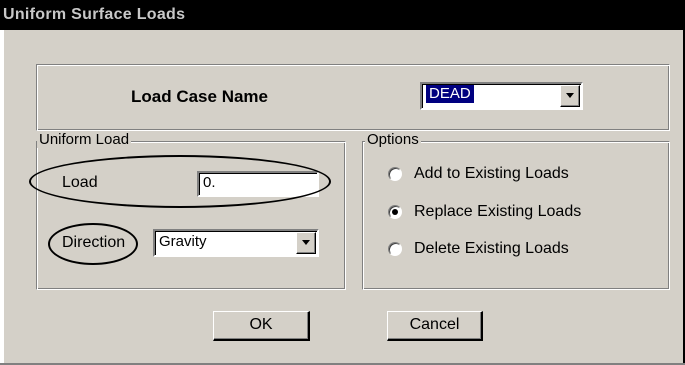 This screenshot has height=365, width=685. Describe the element at coordinates (491, 173) in the screenshot. I see `radio-option-label: Add to Existing Loads` at that location.